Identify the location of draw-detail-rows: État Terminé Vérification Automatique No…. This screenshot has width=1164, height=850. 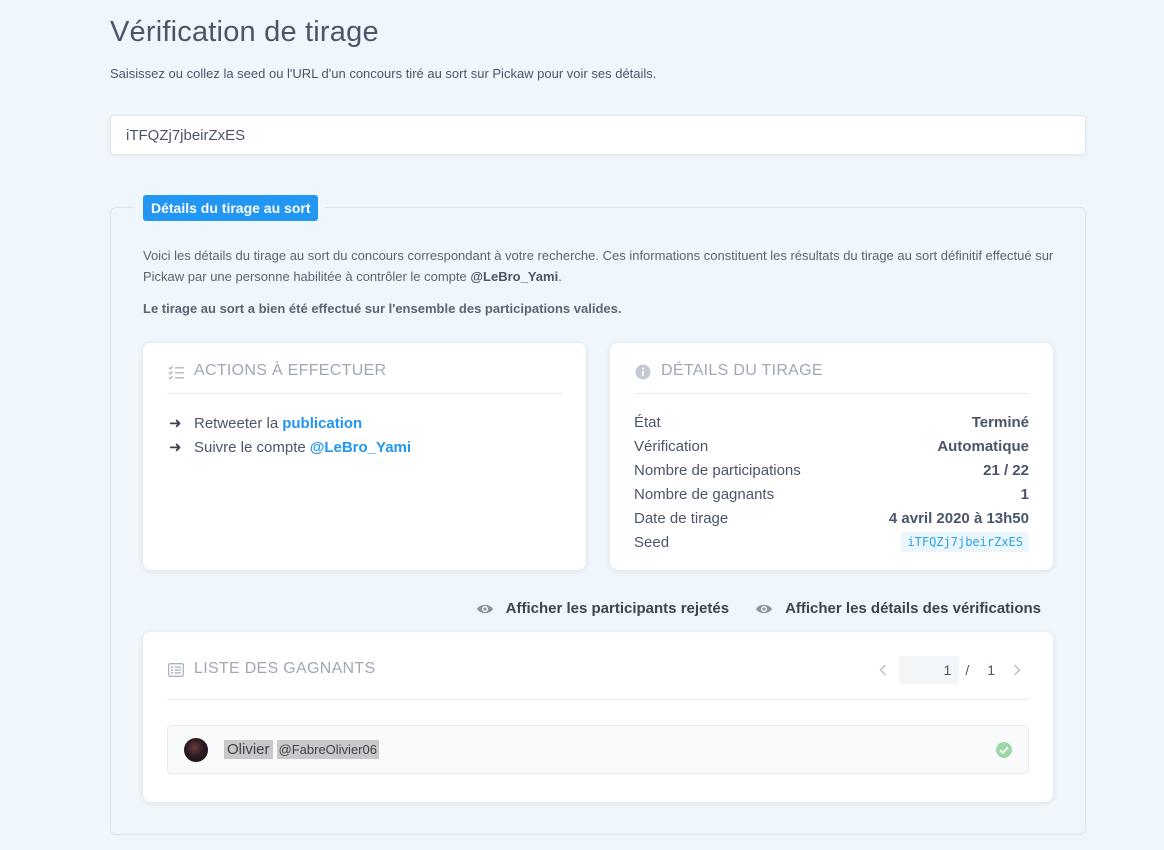
(831, 482).